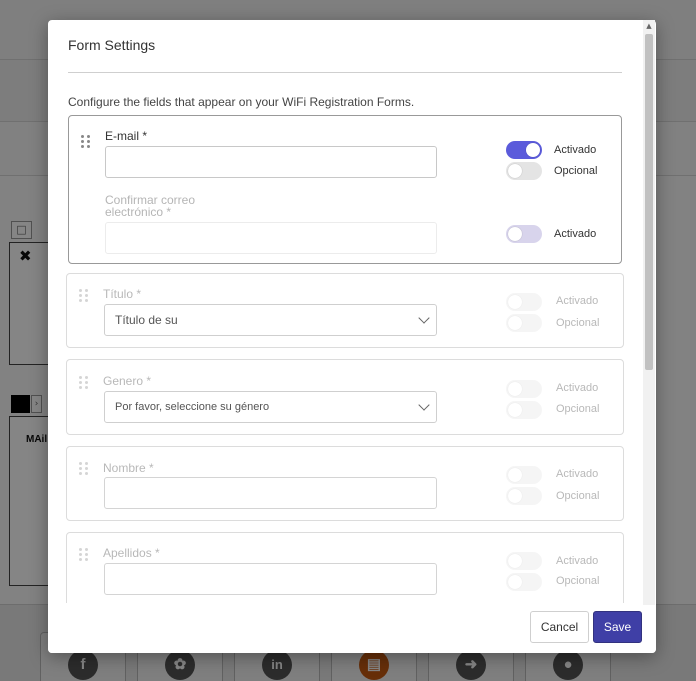  I want to click on gender-select: Por favor, seleccione su género, so click(270, 407).